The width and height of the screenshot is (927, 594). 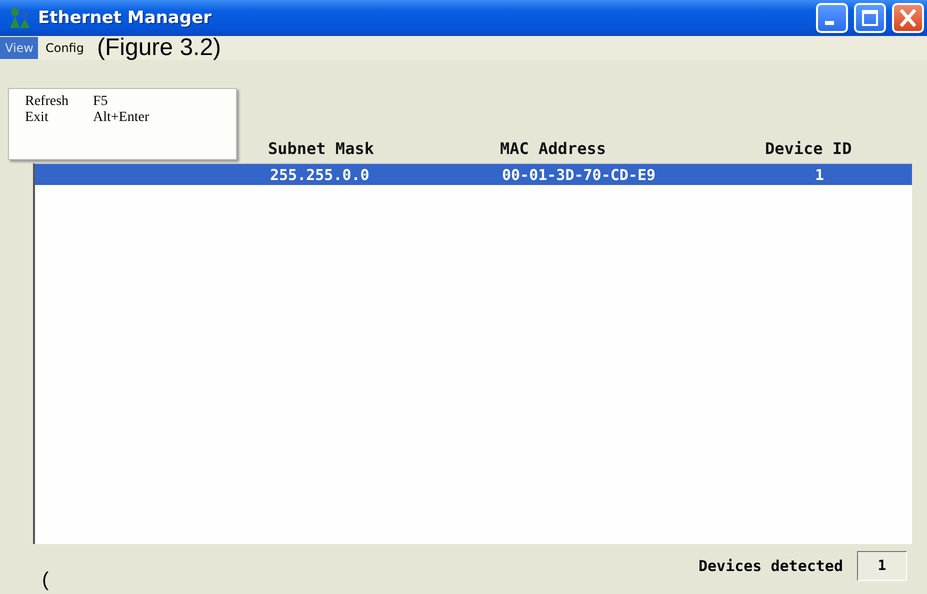 I want to click on maximize-button, so click(x=870, y=18).